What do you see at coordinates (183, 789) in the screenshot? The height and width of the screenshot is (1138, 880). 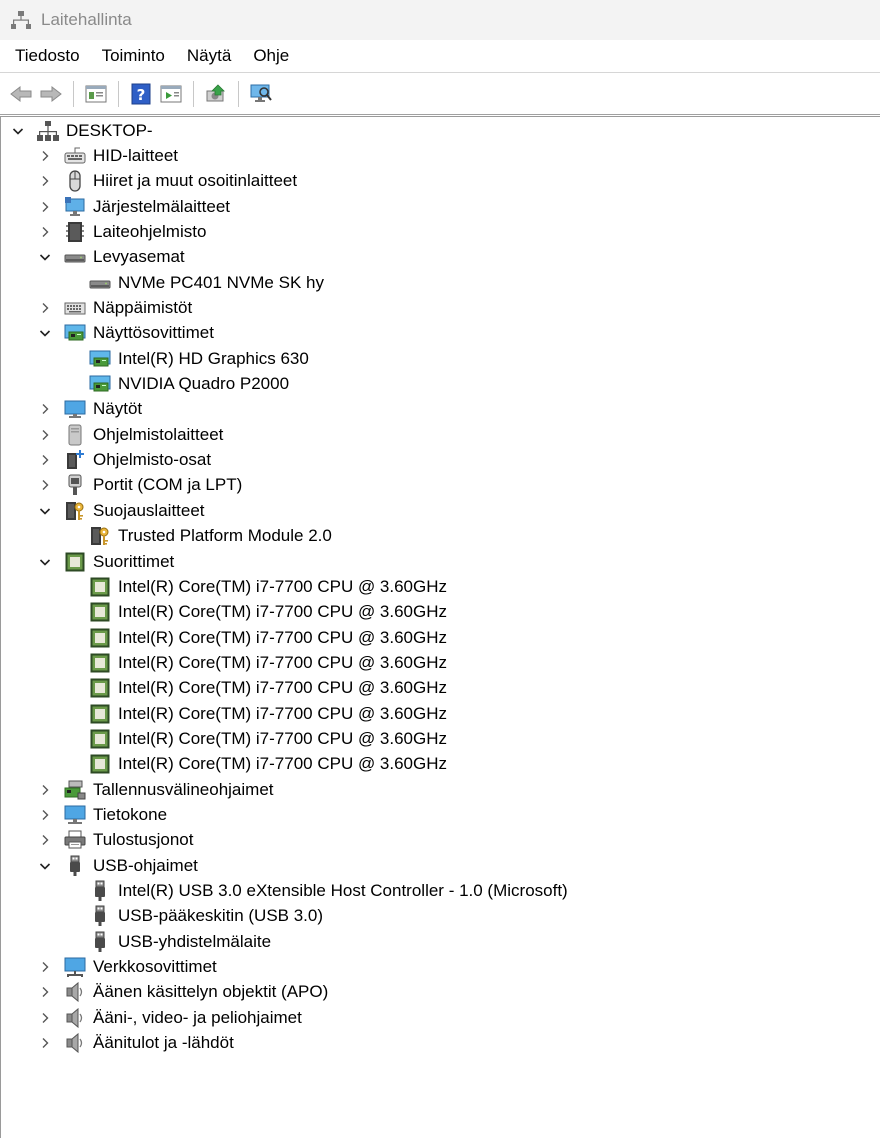 I see `tree-item-label: Tallennusvälineohjaimet` at bounding box center [183, 789].